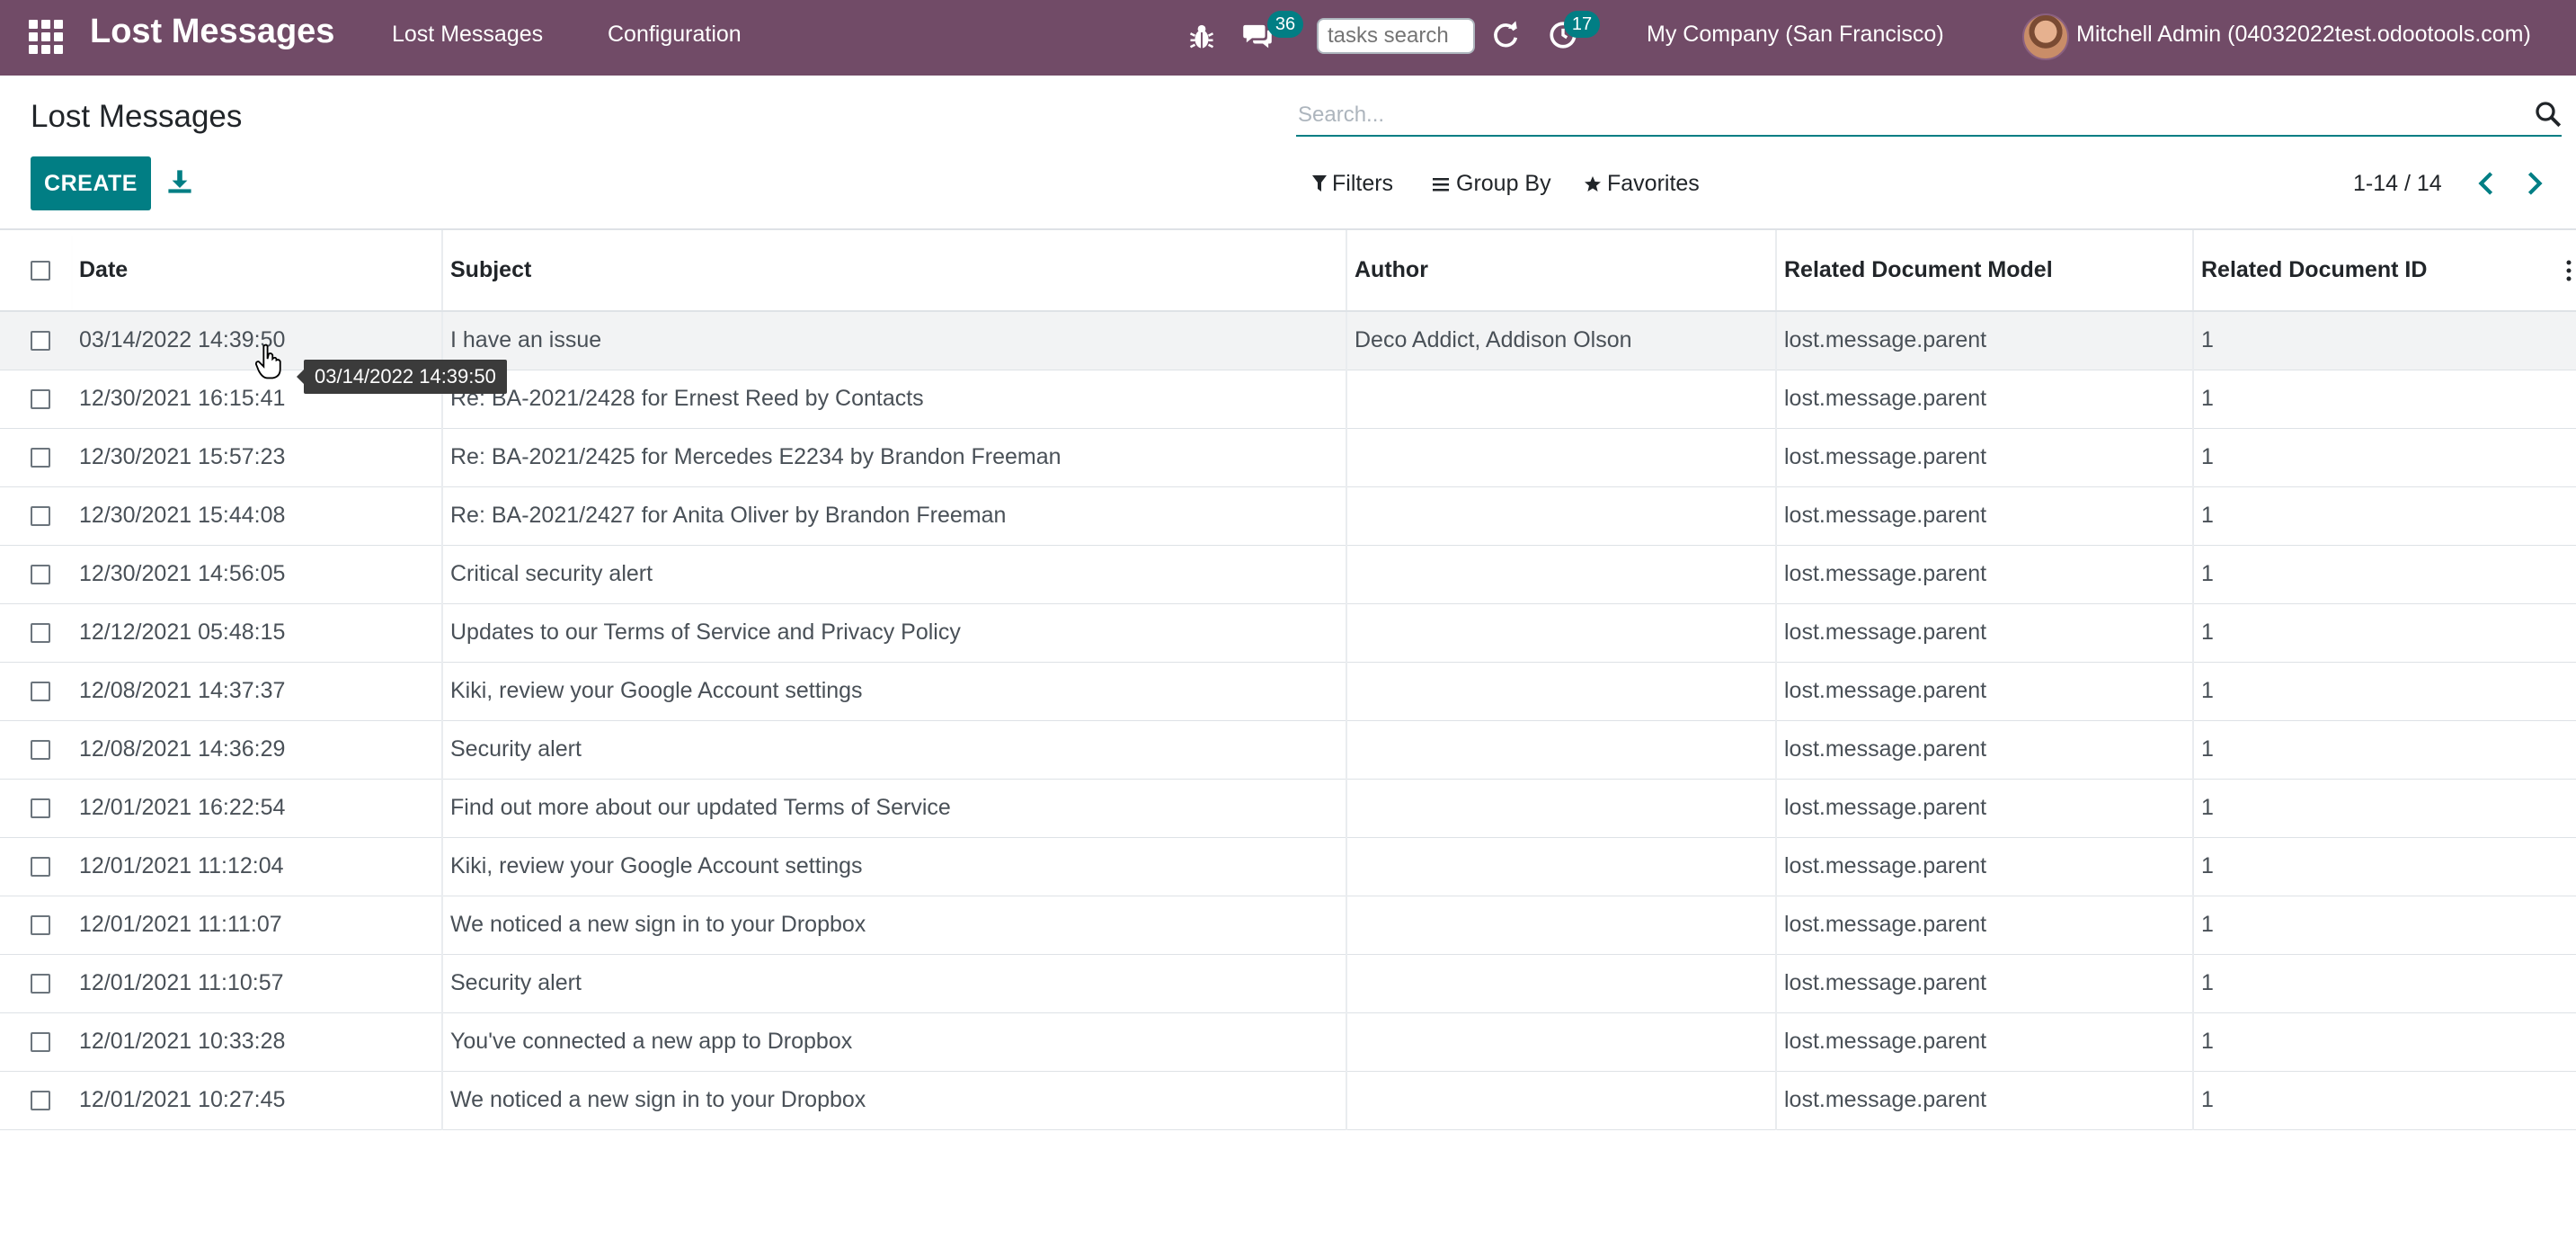 The height and width of the screenshot is (1248, 2576). What do you see at coordinates (1492, 184) in the screenshot?
I see `group-by-button: Group By` at bounding box center [1492, 184].